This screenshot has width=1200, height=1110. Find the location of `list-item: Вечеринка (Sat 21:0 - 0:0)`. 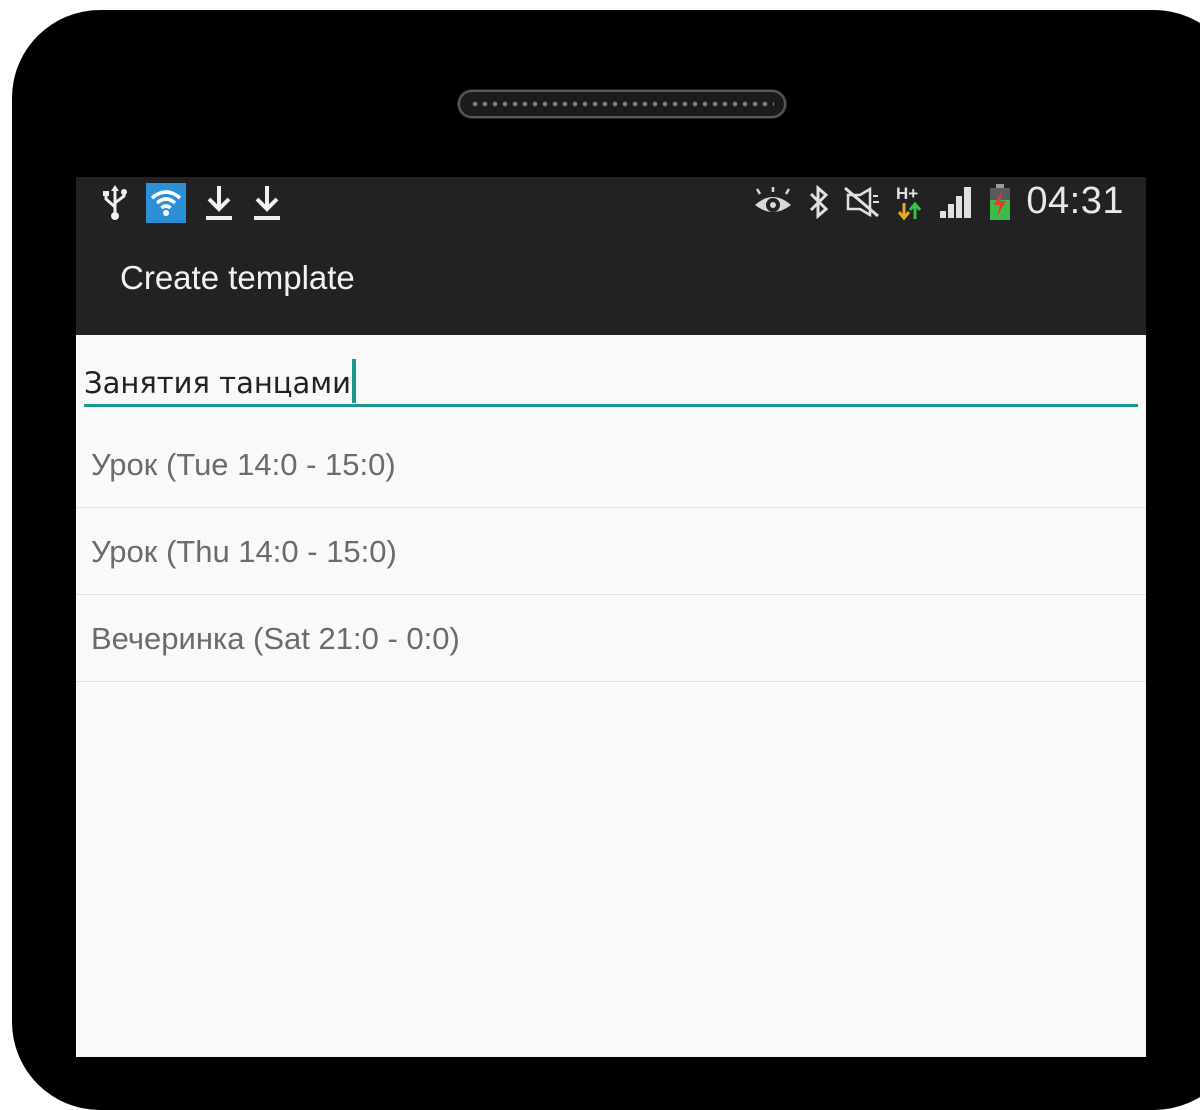

list-item: Вечеринка (Sat 21:0 - 0:0) is located at coordinates (611, 638).